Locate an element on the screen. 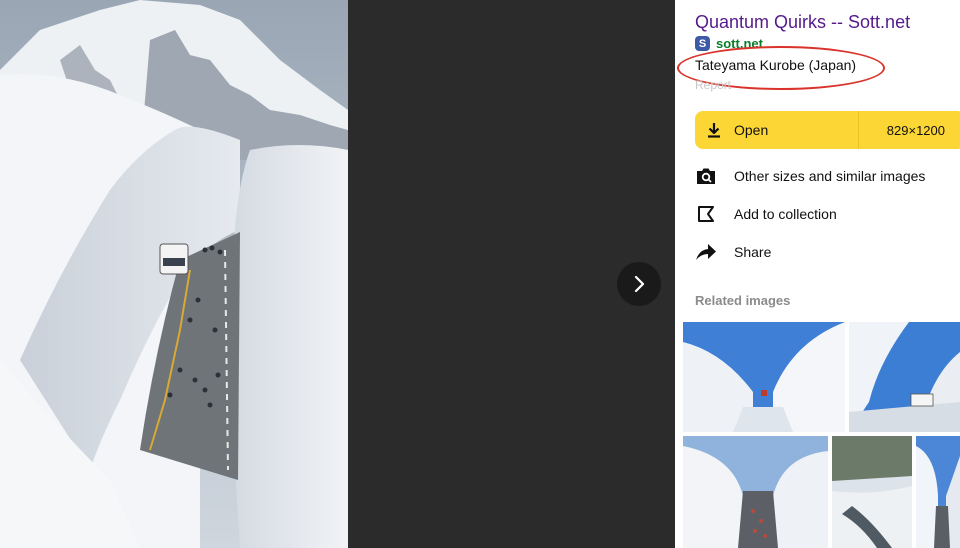  image-caption: Tateyama Kurobe (Japan) is located at coordinates (776, 65).